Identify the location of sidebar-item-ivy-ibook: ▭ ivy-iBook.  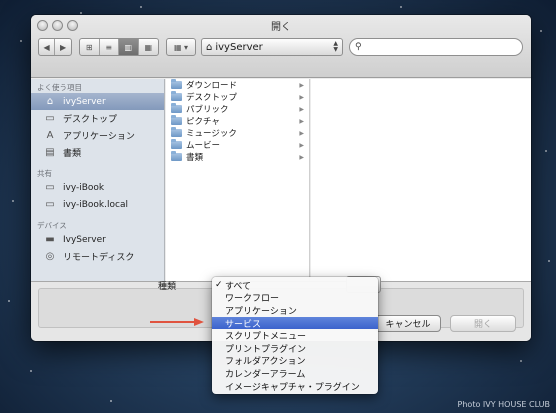
(97, 187).